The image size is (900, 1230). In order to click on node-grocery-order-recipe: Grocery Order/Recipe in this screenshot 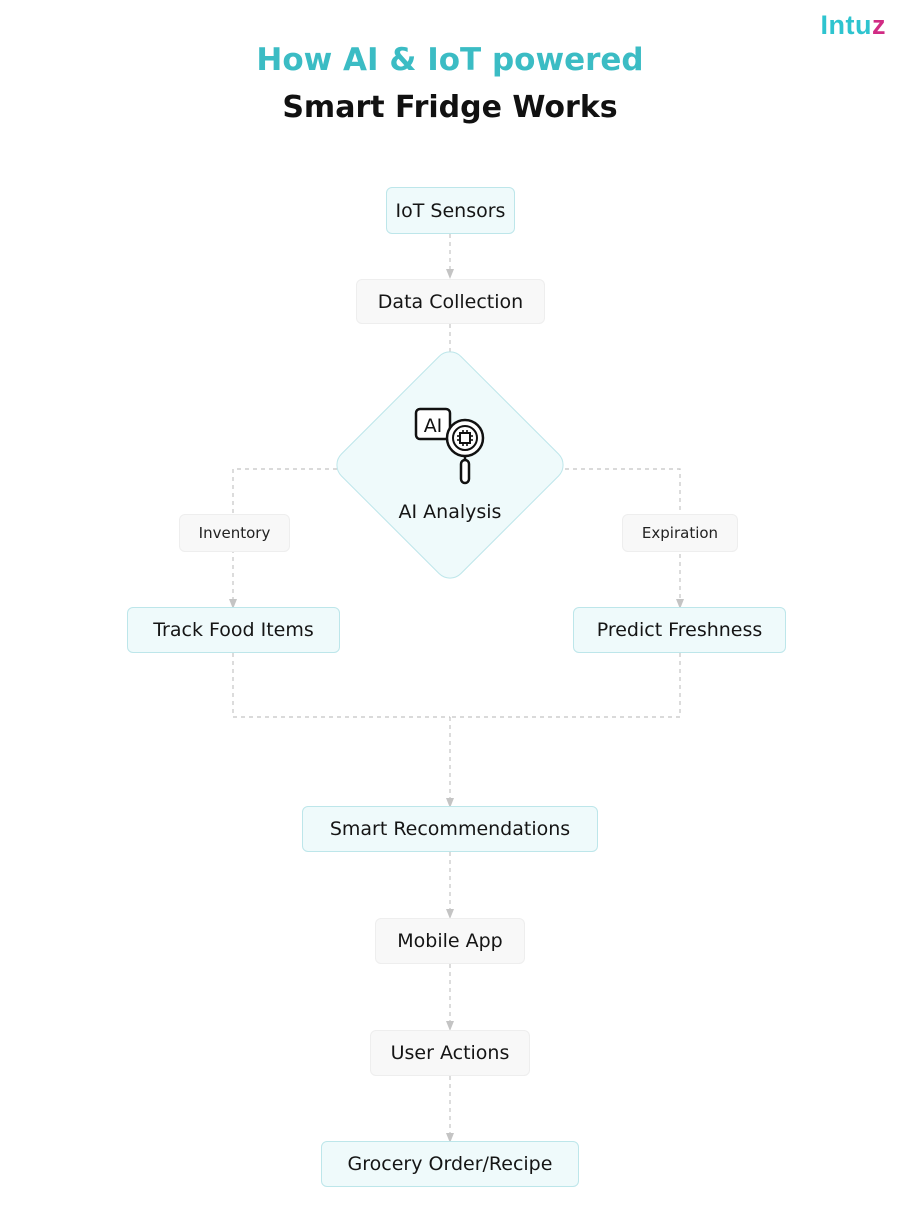, I will do `click(450, 1164)`.